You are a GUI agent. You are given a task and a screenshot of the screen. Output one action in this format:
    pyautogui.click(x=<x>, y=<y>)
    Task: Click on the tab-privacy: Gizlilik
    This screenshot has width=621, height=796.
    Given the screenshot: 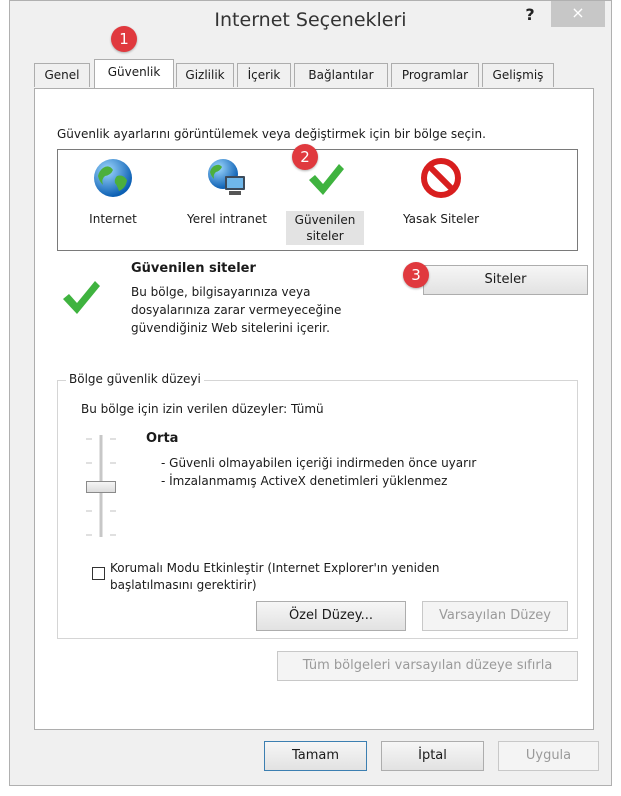 What is the action you would take?
    pyautogui.click(x=205, y=75)
    